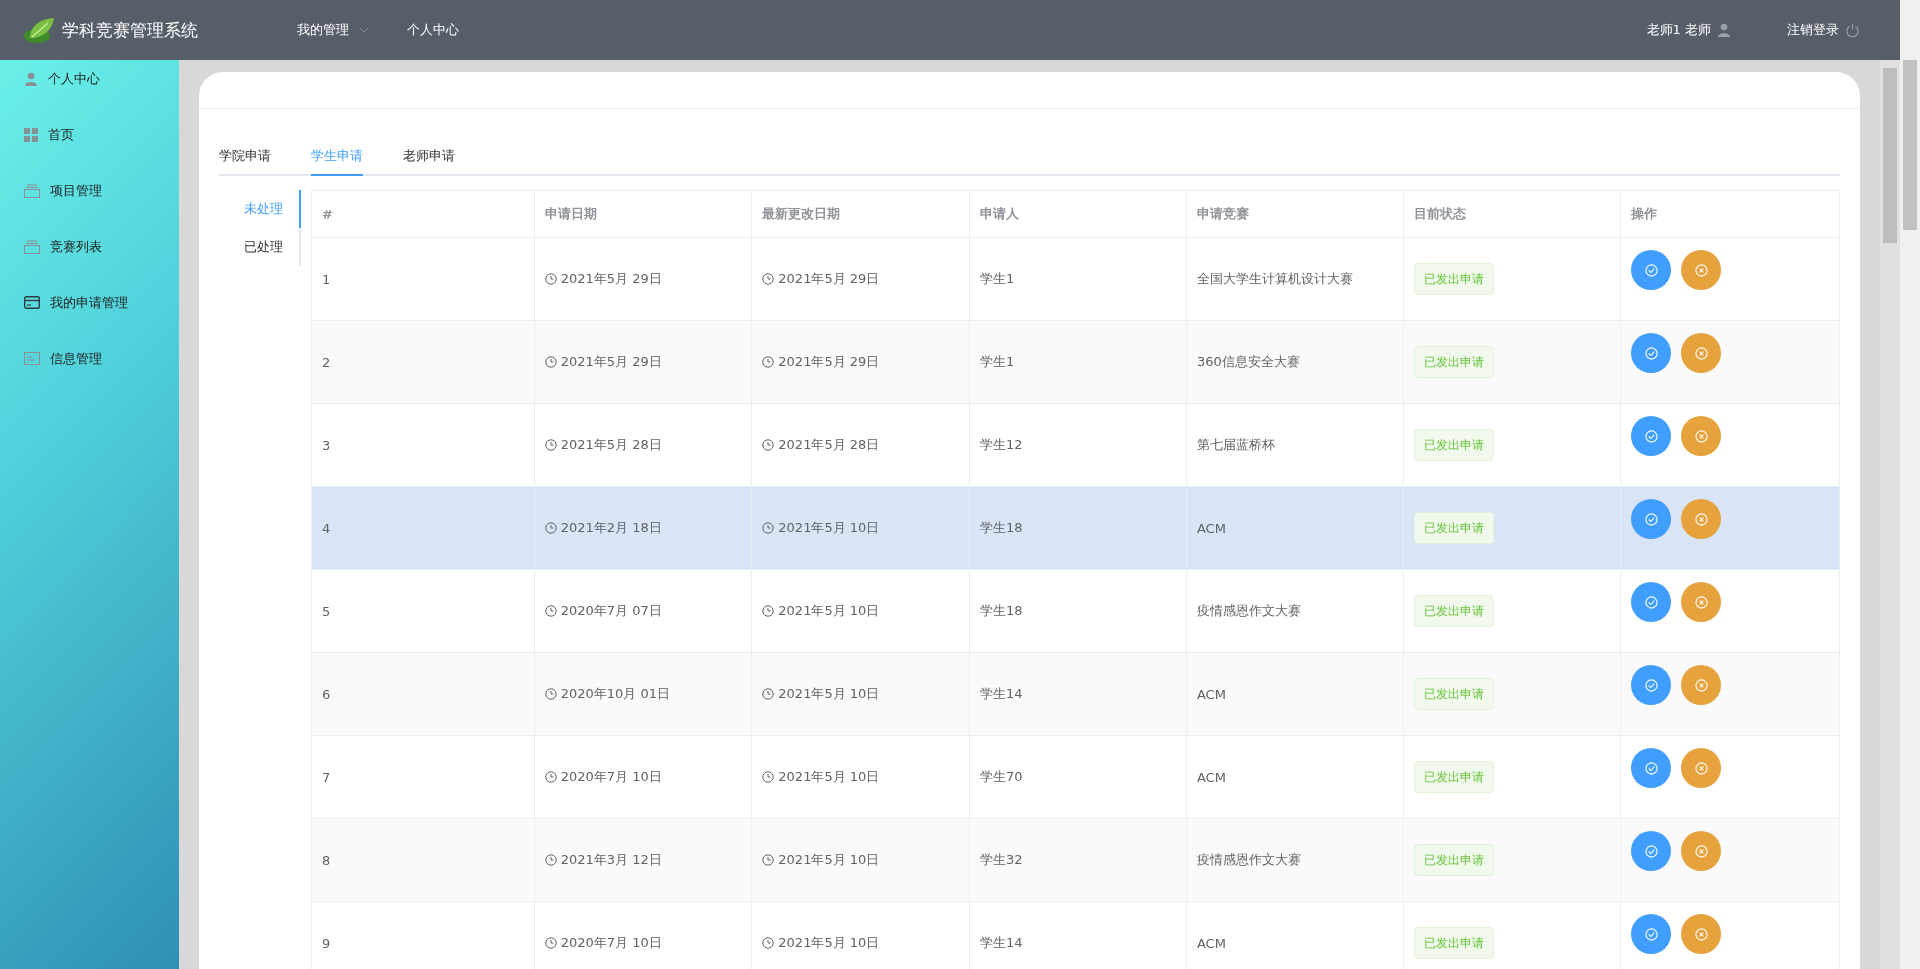  What do you see at coordinates (89, 98) in the screenshot?
I see `sidebar-item: 个人中心` at bounding box center [89, 98].